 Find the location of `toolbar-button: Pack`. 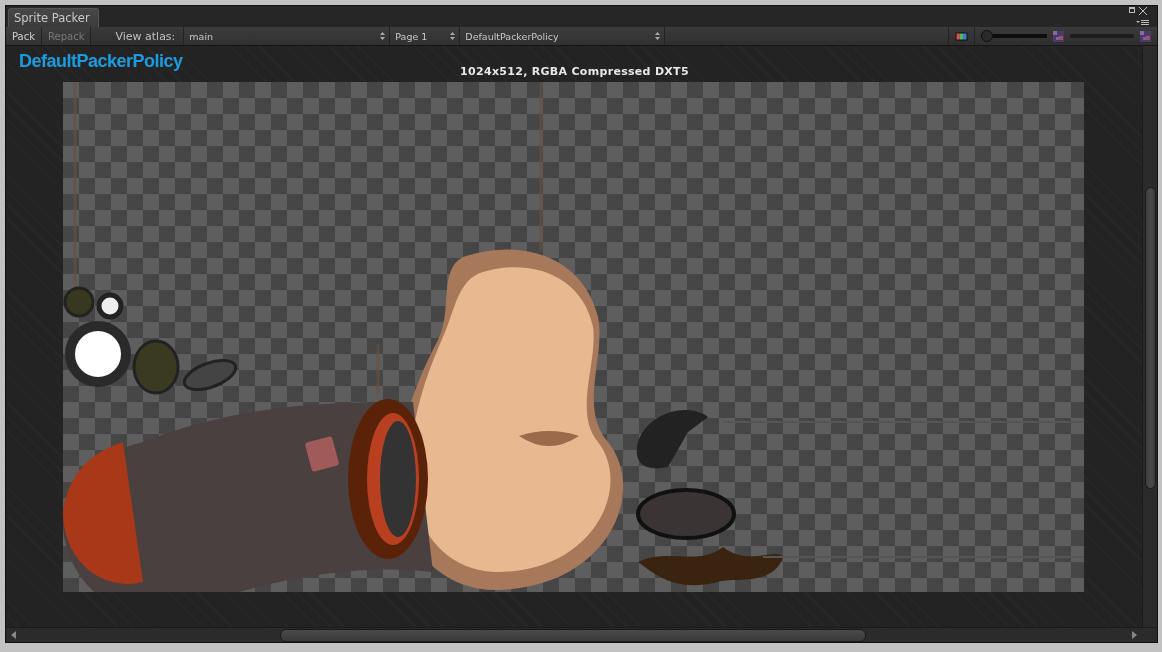

toolbar-button: Pack is located at coordinates (24, 36).